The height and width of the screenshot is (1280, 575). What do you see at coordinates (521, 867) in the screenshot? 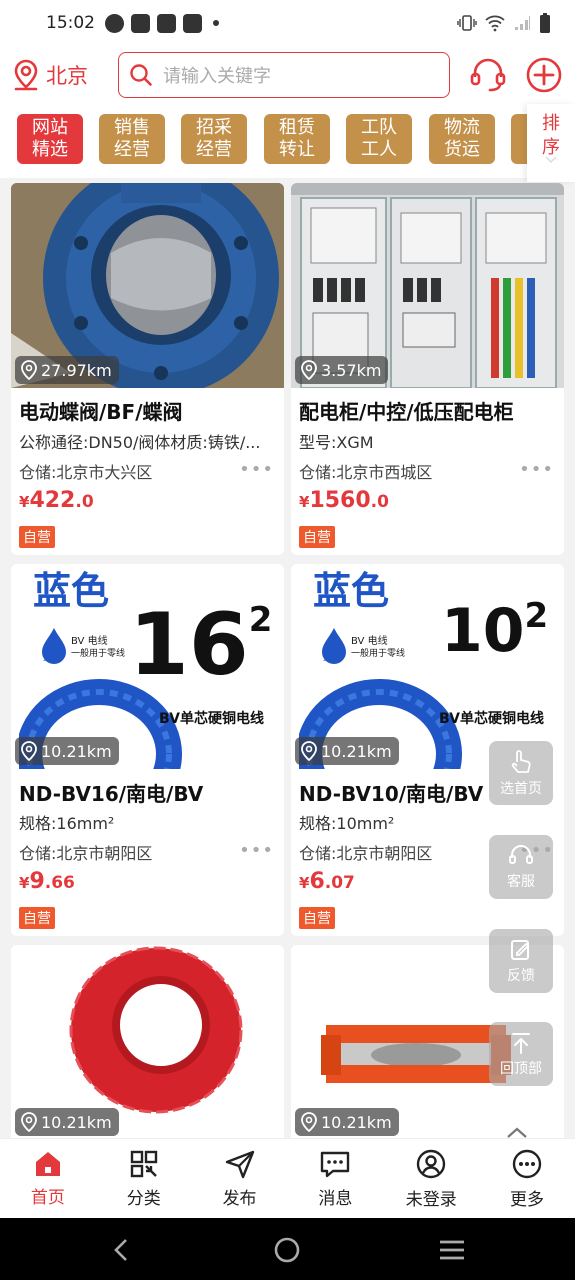
I see `customer-service-button: 客服` at bounding box center [521, 867].